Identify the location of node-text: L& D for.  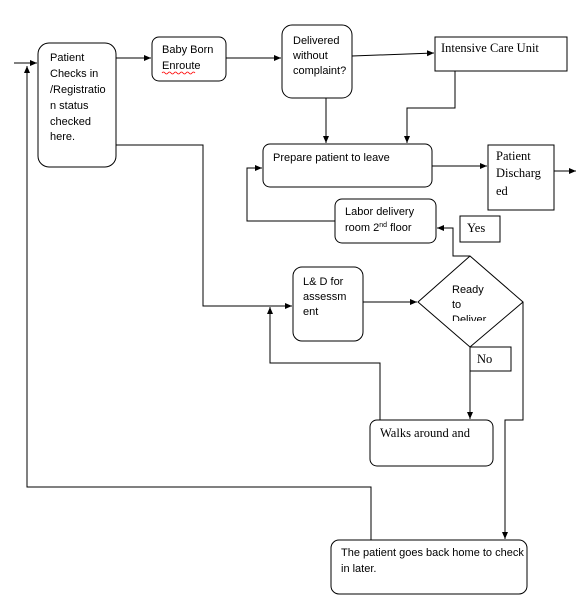
(323, 282).